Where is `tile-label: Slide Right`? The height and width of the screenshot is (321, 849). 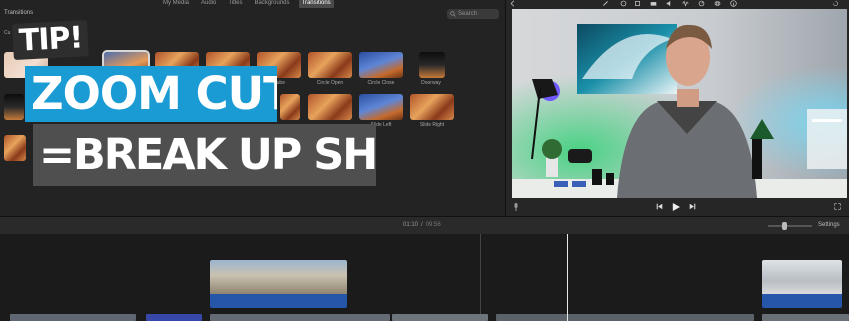 tile-label: Slide Right is located at coordinates (432, 125).